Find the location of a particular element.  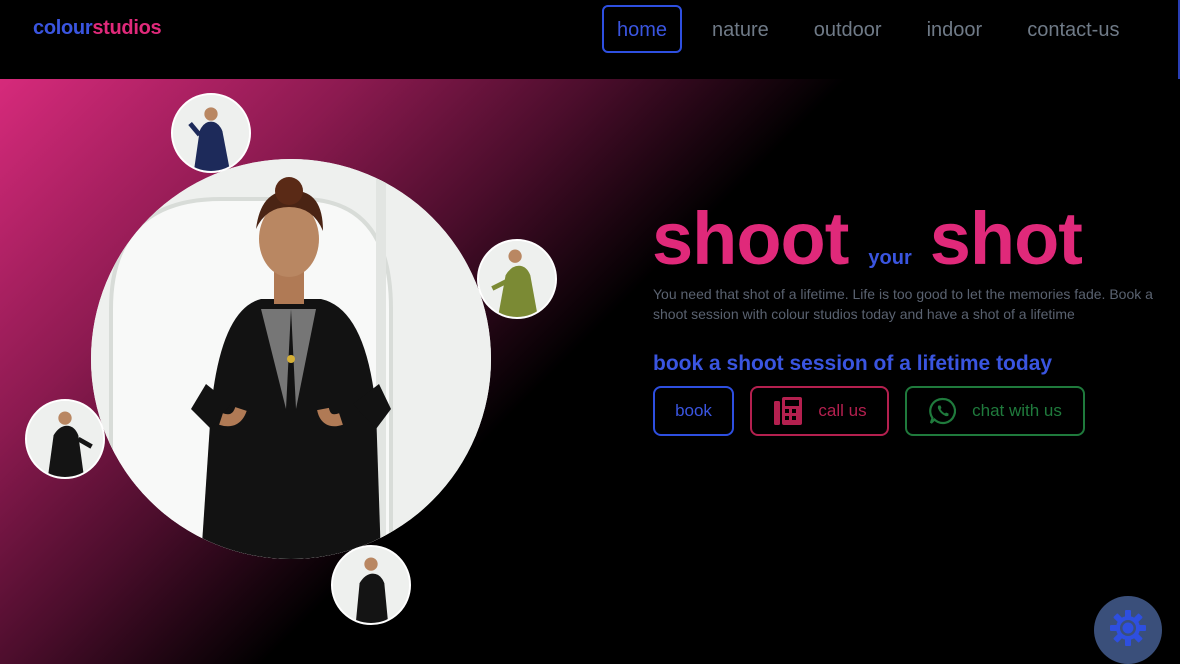

chat-with-us-label: chat with us is located at coordinates (1017, 410).